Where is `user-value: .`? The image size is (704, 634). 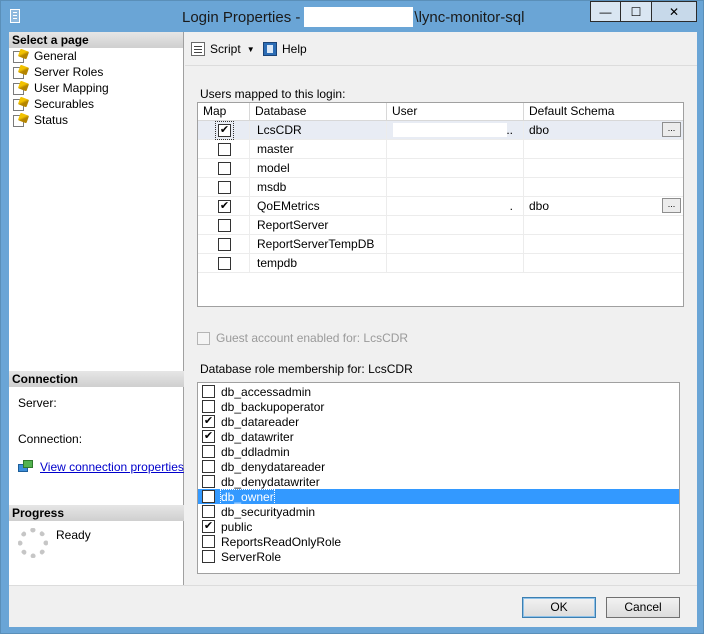
user-value: . is located at coordinates (511, 206).